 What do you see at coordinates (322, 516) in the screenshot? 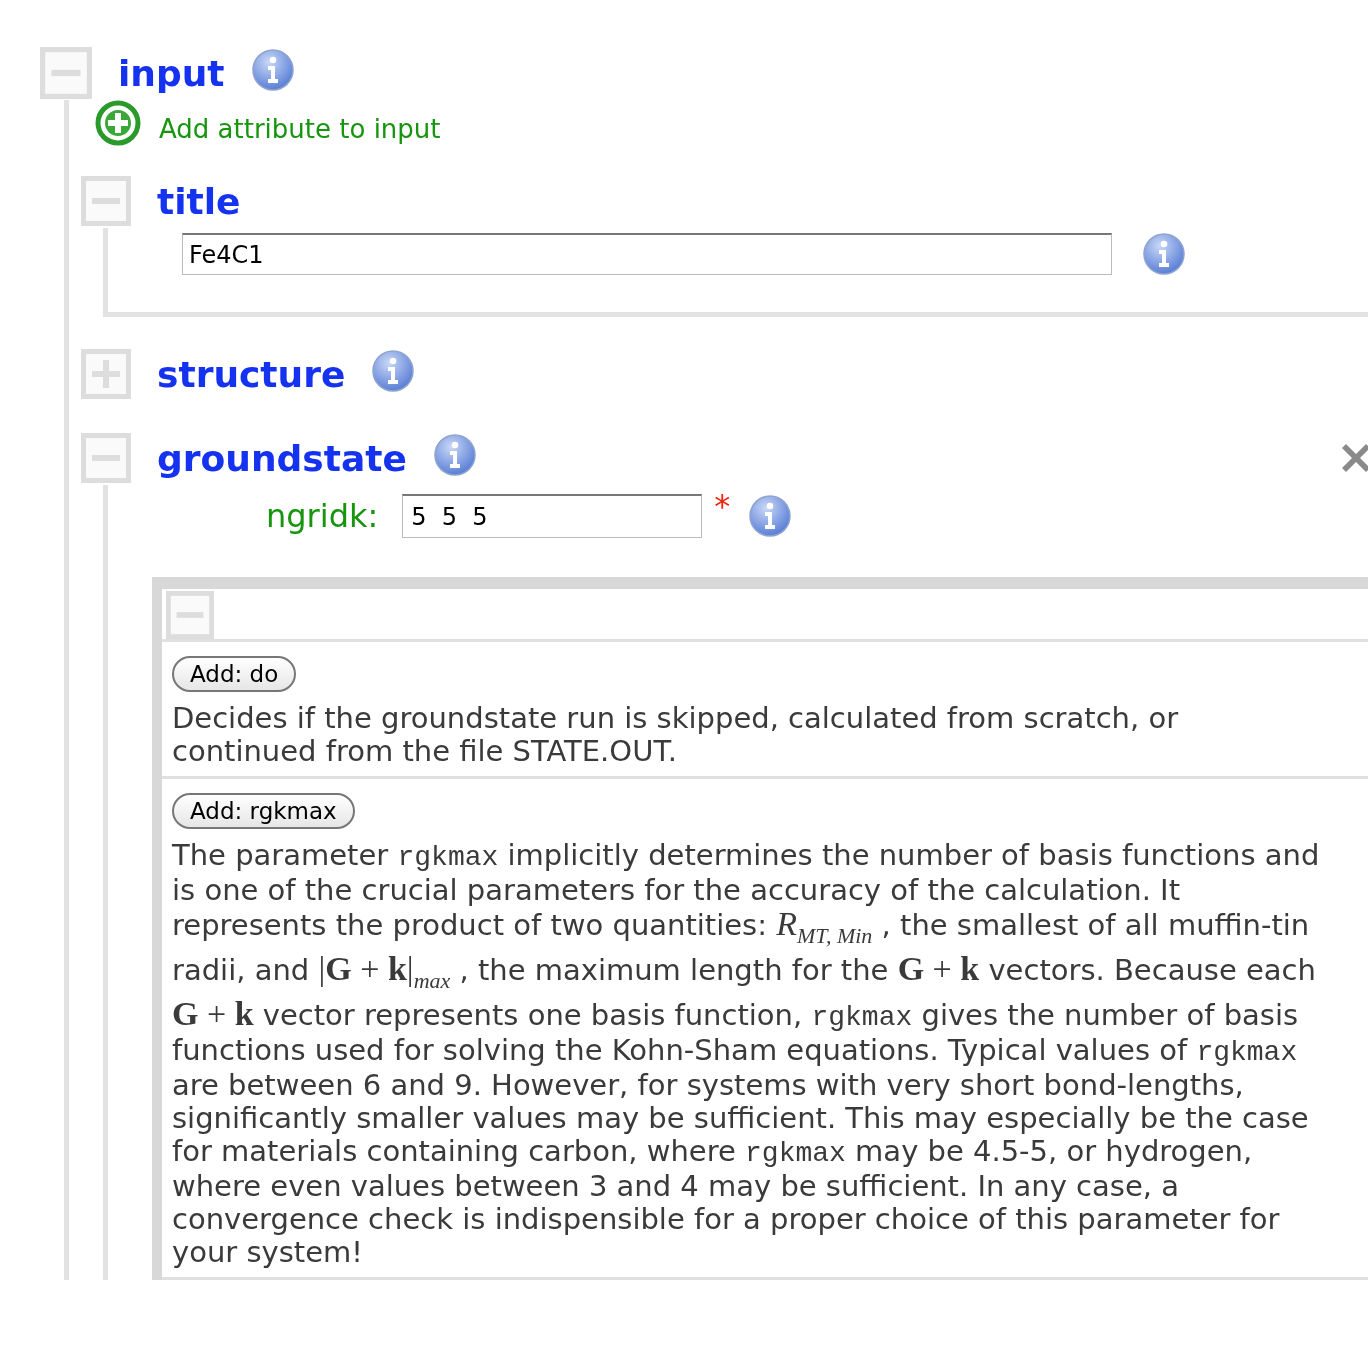
I see `attribute-label: ngridk:` at bounding box center [322, 516].